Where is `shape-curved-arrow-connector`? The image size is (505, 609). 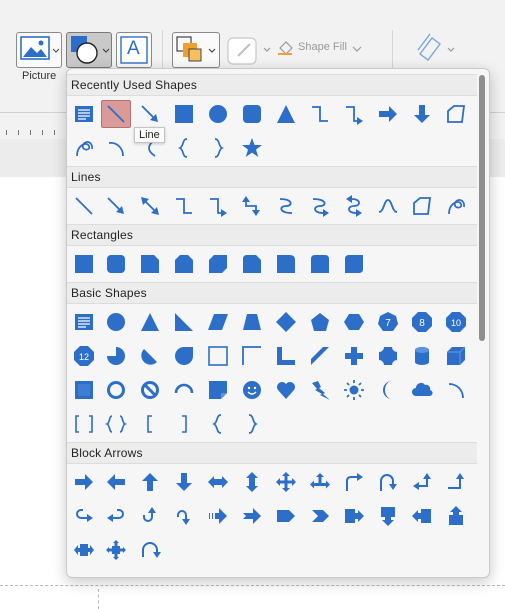 shape-curved-arrow-connector is located at coordinates (320, 206).